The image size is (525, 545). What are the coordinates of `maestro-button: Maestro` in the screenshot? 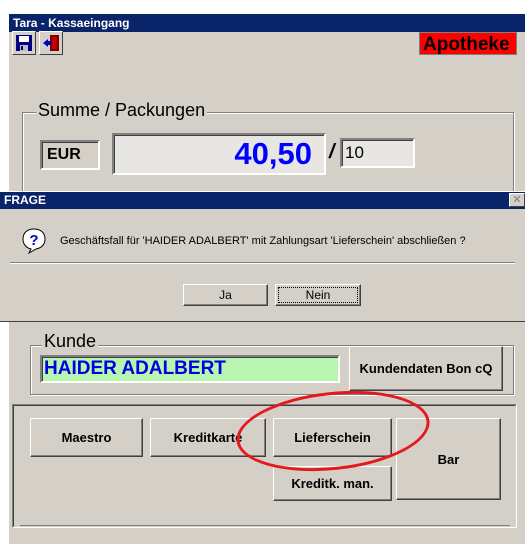 It's located at (86, 437).